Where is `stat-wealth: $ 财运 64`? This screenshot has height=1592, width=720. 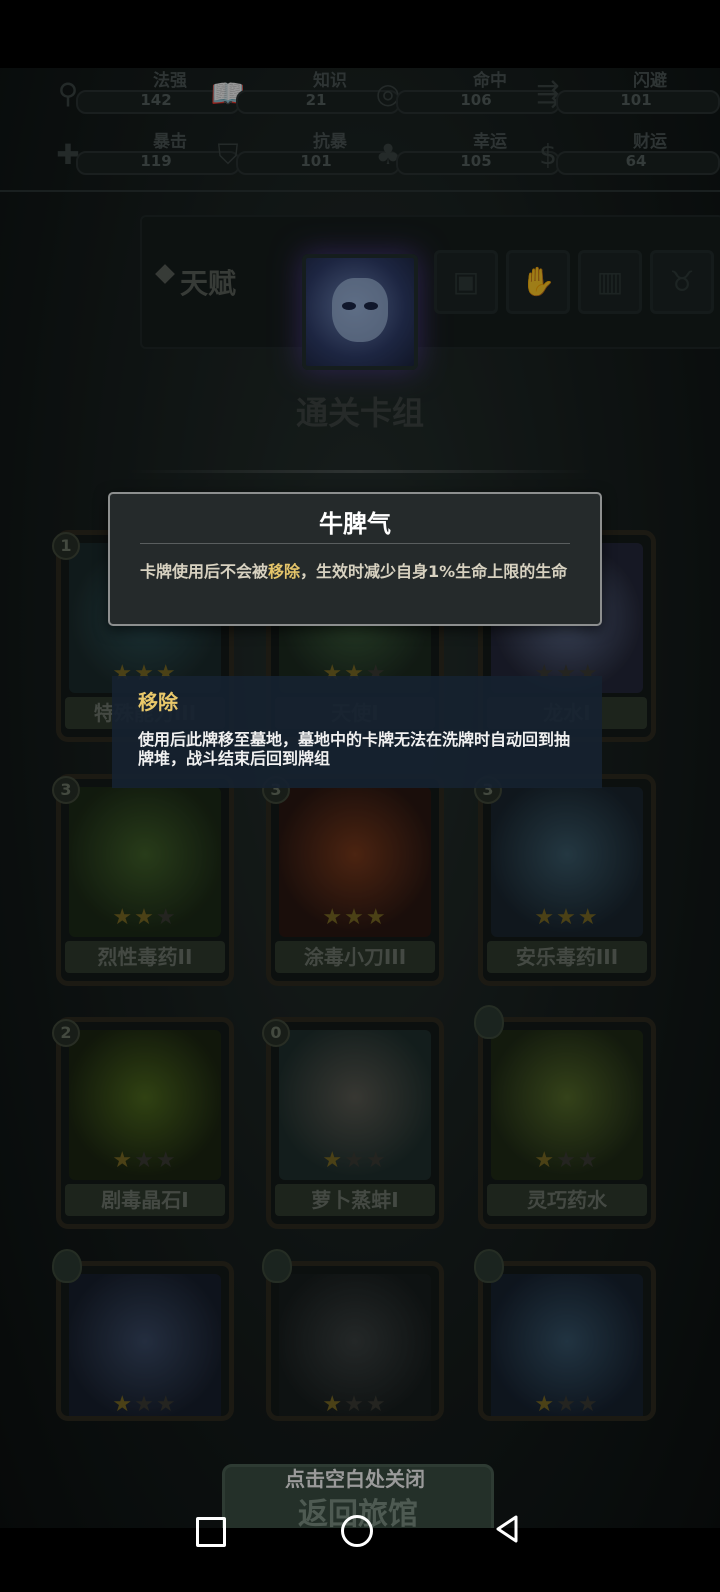 stat-wealth: $ 财运 64 is located at coordinates (623, 157).